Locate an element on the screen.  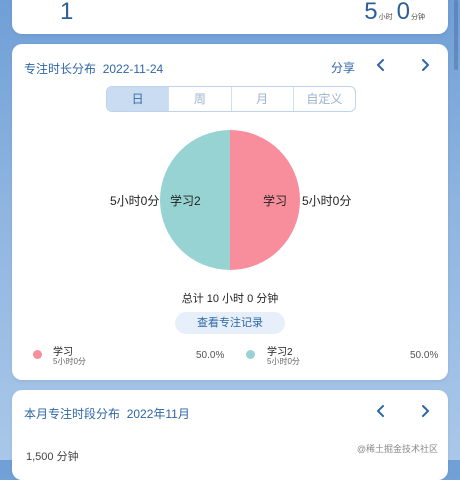
legend-pct-study: 50.0% is located at coordinates (210, 355).